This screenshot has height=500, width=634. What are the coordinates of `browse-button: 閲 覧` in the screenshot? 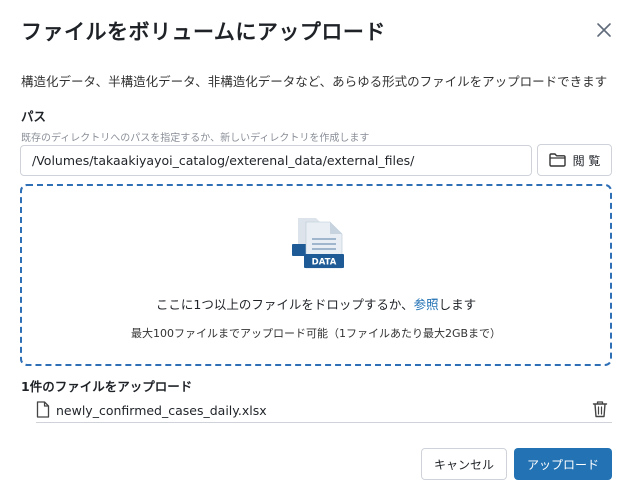 It's located at (574, 160).